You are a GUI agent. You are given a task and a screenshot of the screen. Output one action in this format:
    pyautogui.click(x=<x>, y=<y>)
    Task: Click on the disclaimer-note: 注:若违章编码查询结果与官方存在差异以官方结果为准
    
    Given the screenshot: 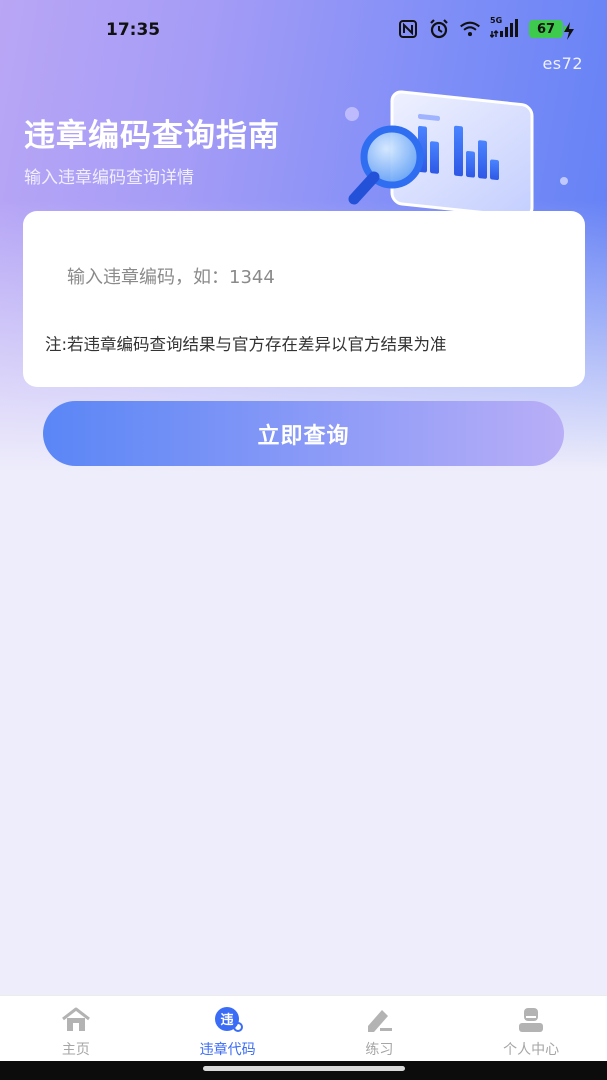 What is the action you would take?
    pyautogui.click(x=246, y=344)
    